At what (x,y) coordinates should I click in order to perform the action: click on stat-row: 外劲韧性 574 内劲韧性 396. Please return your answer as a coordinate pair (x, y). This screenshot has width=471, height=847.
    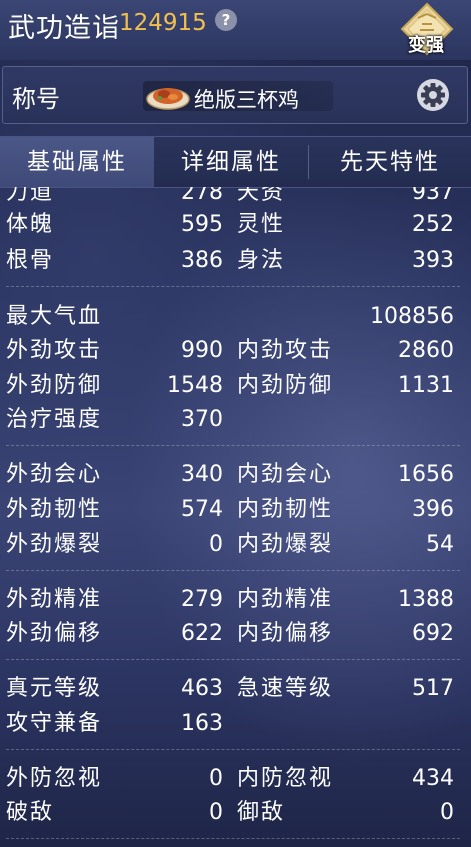
    Looking at the image, I should click on (235, 509).